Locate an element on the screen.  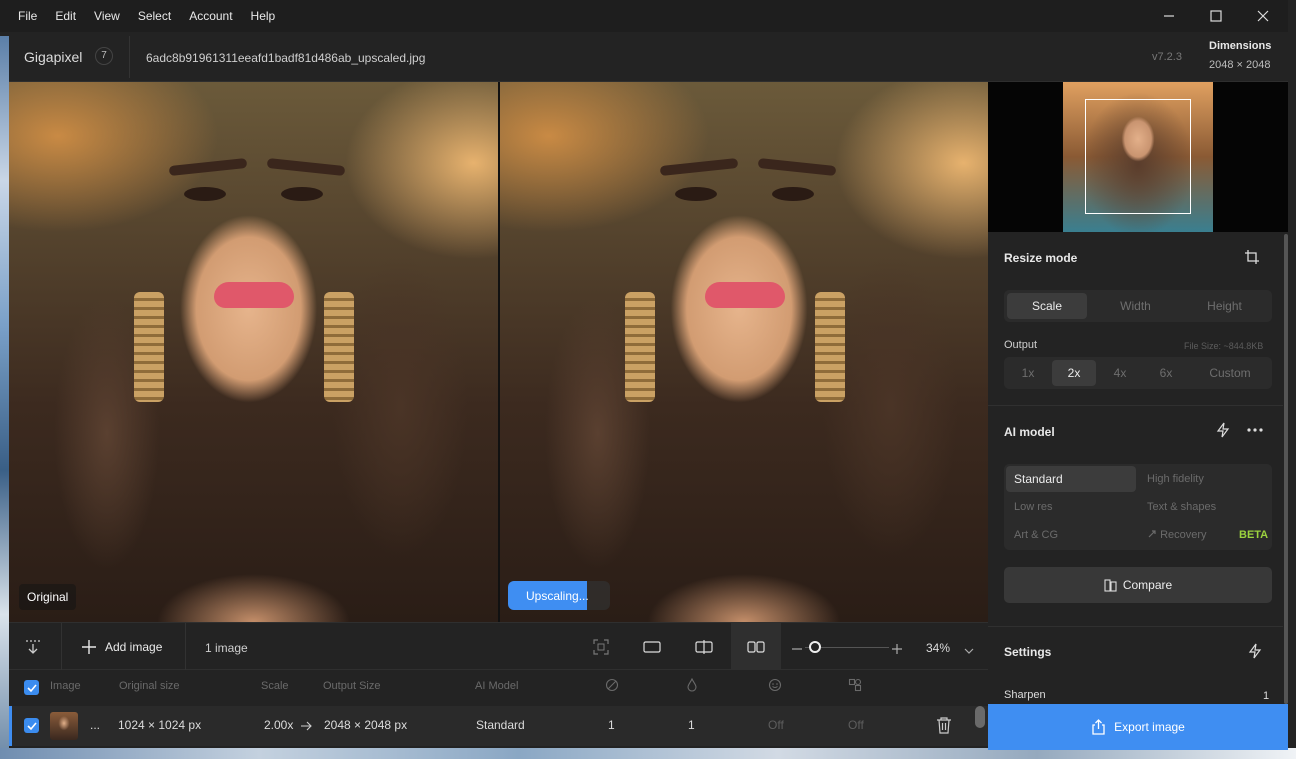
model-standard: Standard is located at coordinates (1071, 479).